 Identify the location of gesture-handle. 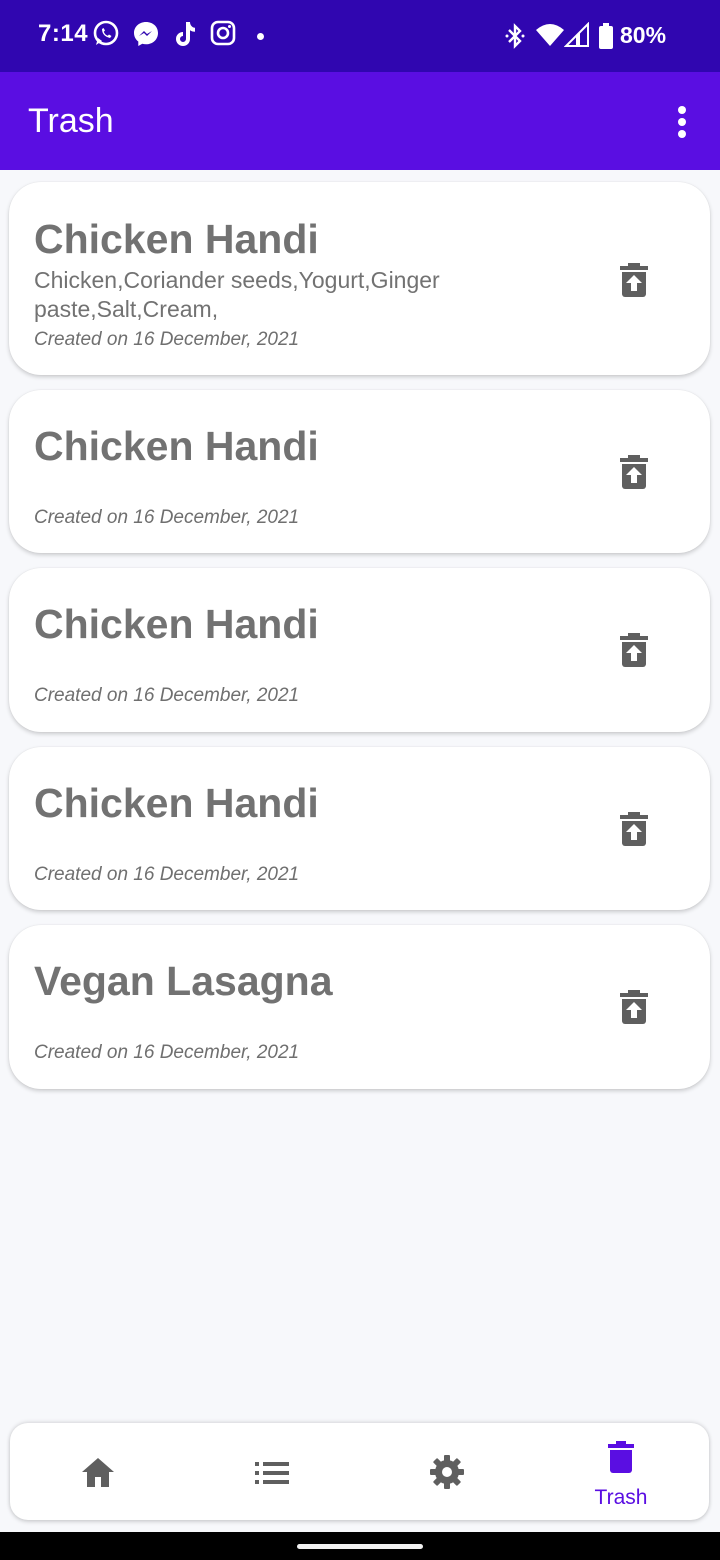
(360, 1546).